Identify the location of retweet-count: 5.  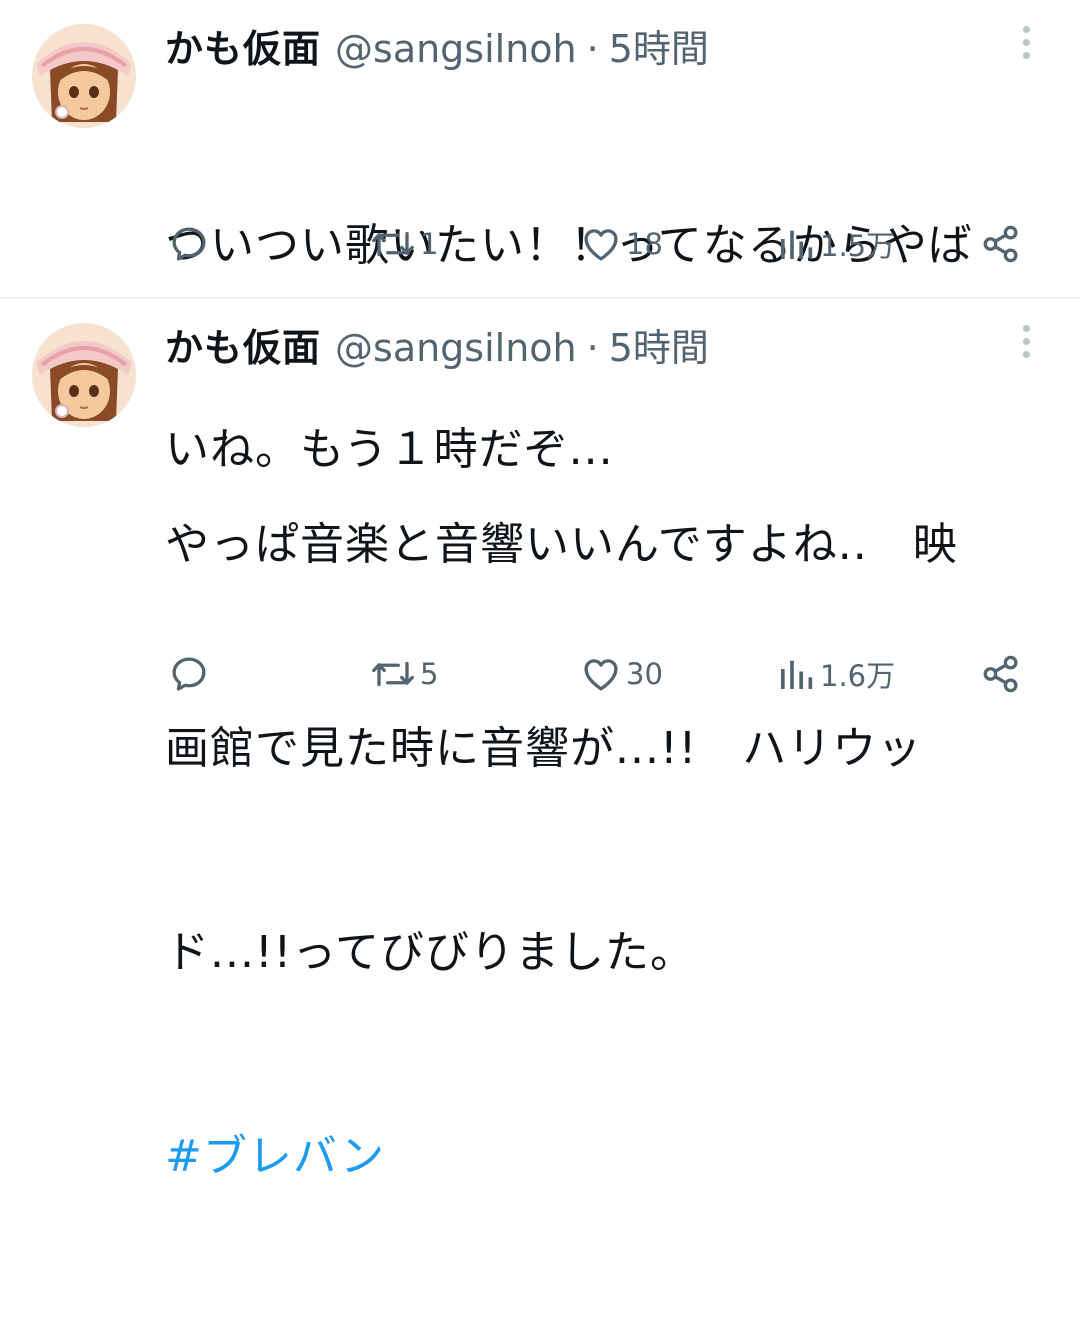
(429, 674).